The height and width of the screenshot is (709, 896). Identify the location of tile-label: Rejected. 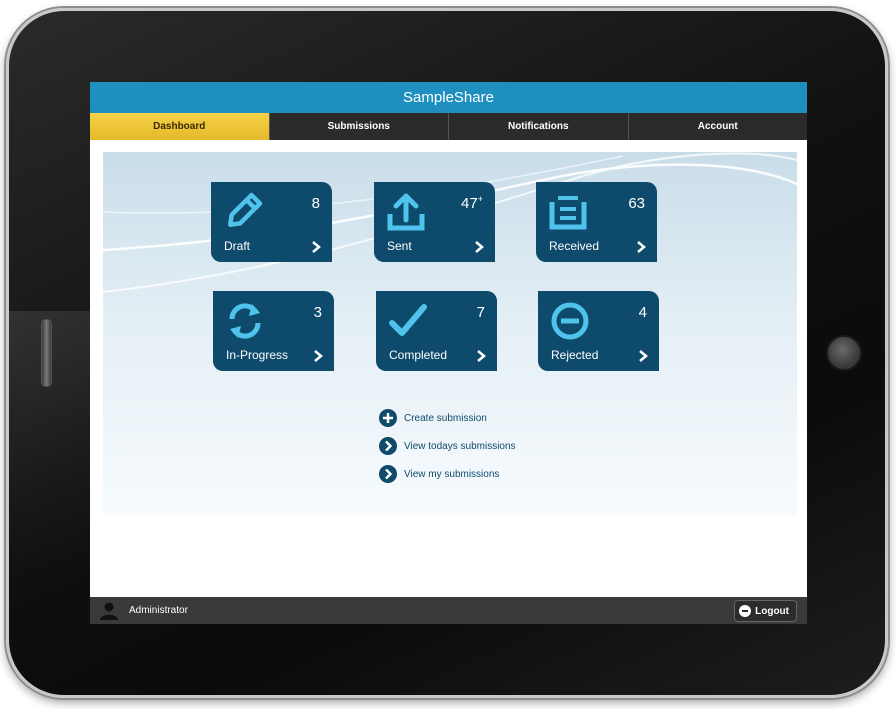
(575, 355).